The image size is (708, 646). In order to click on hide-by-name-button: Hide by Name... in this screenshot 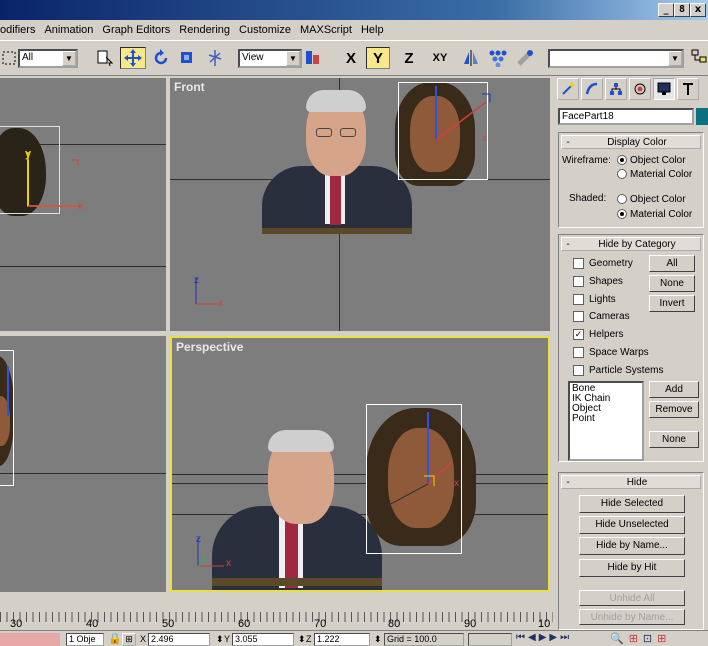, I will do `click(632, 546)`.